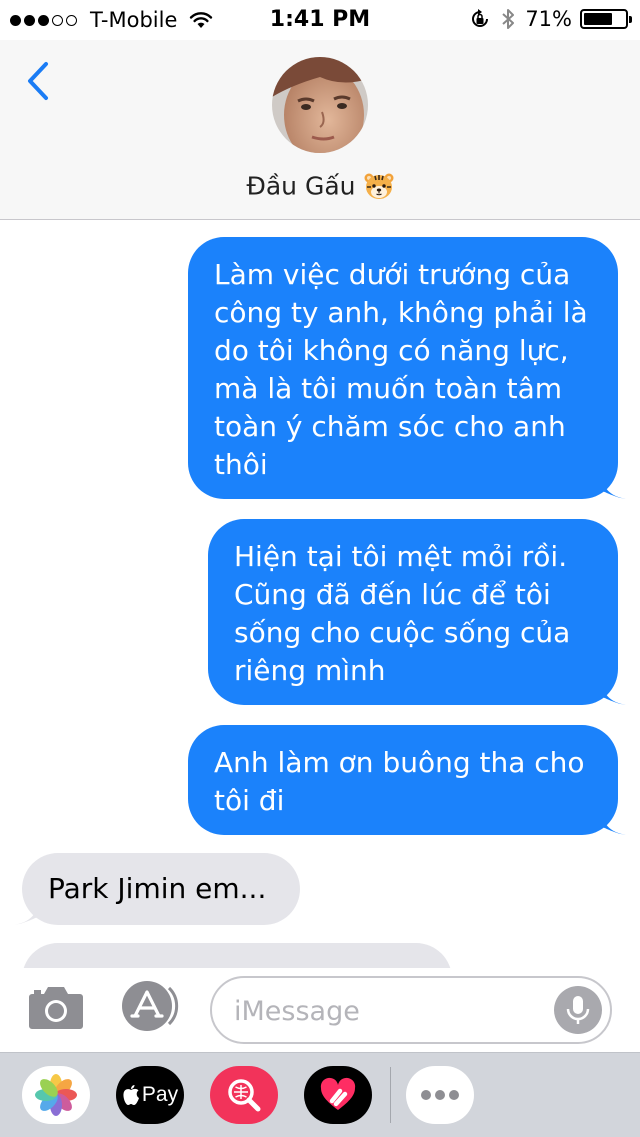 Image resolution: width=640 pixels, height=1137 pixels. I want to click on search-images-icon, so click(244, 1095).